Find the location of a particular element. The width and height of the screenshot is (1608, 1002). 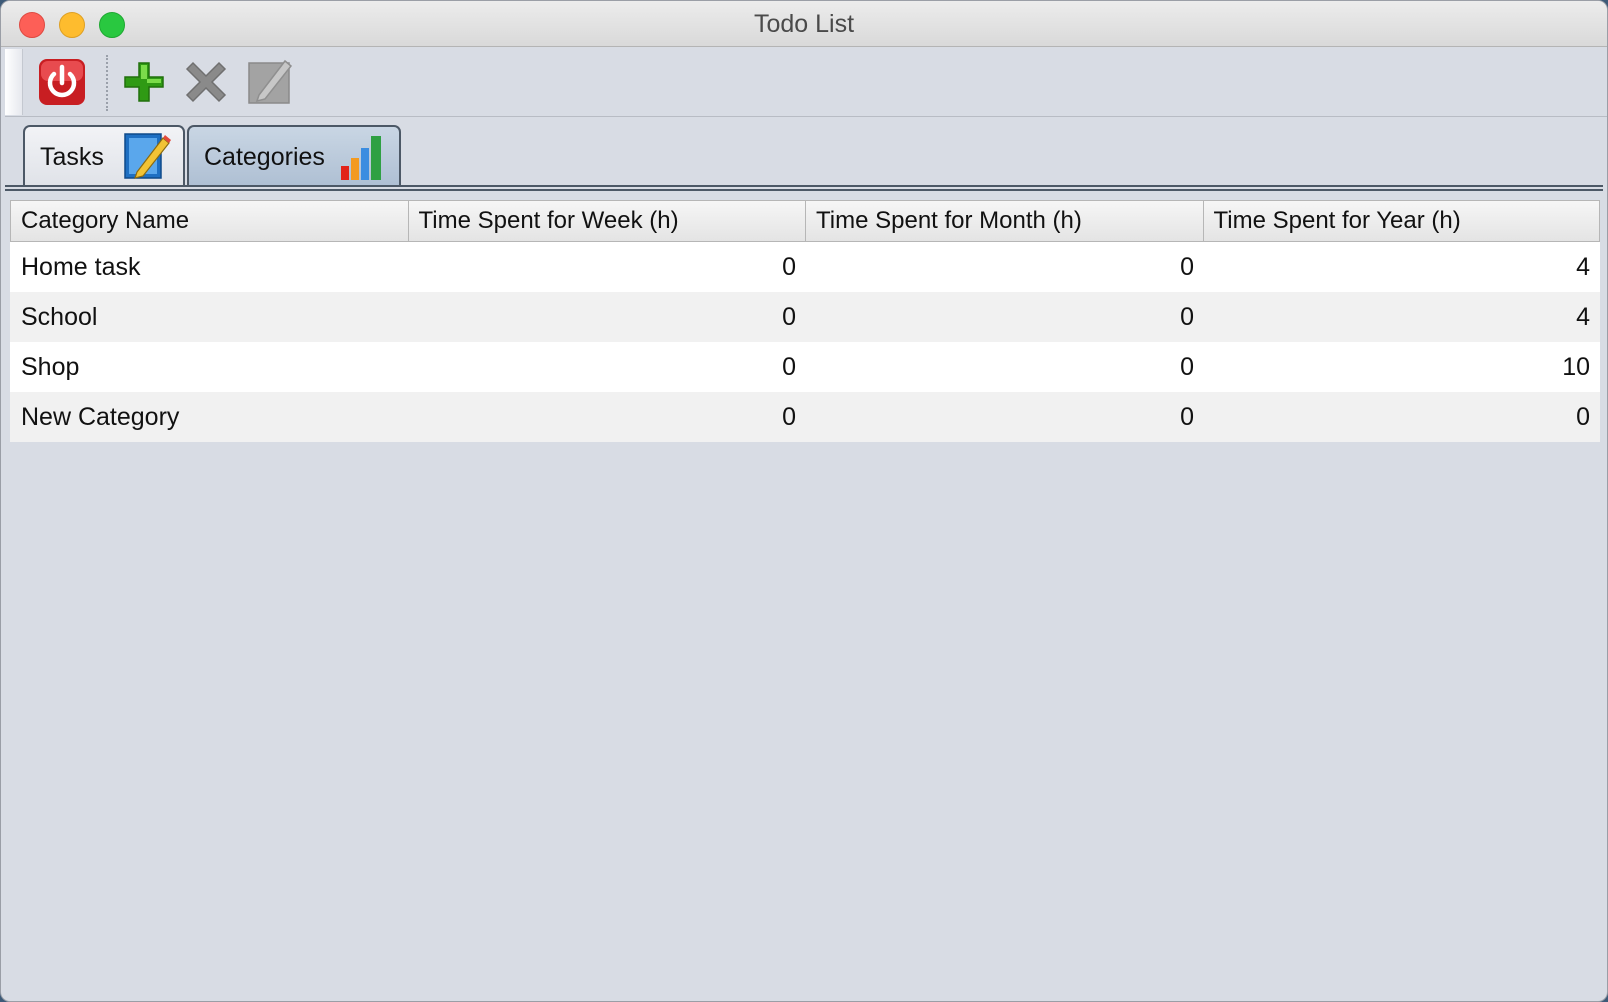

edit-button is located at coordinates (270, 82).